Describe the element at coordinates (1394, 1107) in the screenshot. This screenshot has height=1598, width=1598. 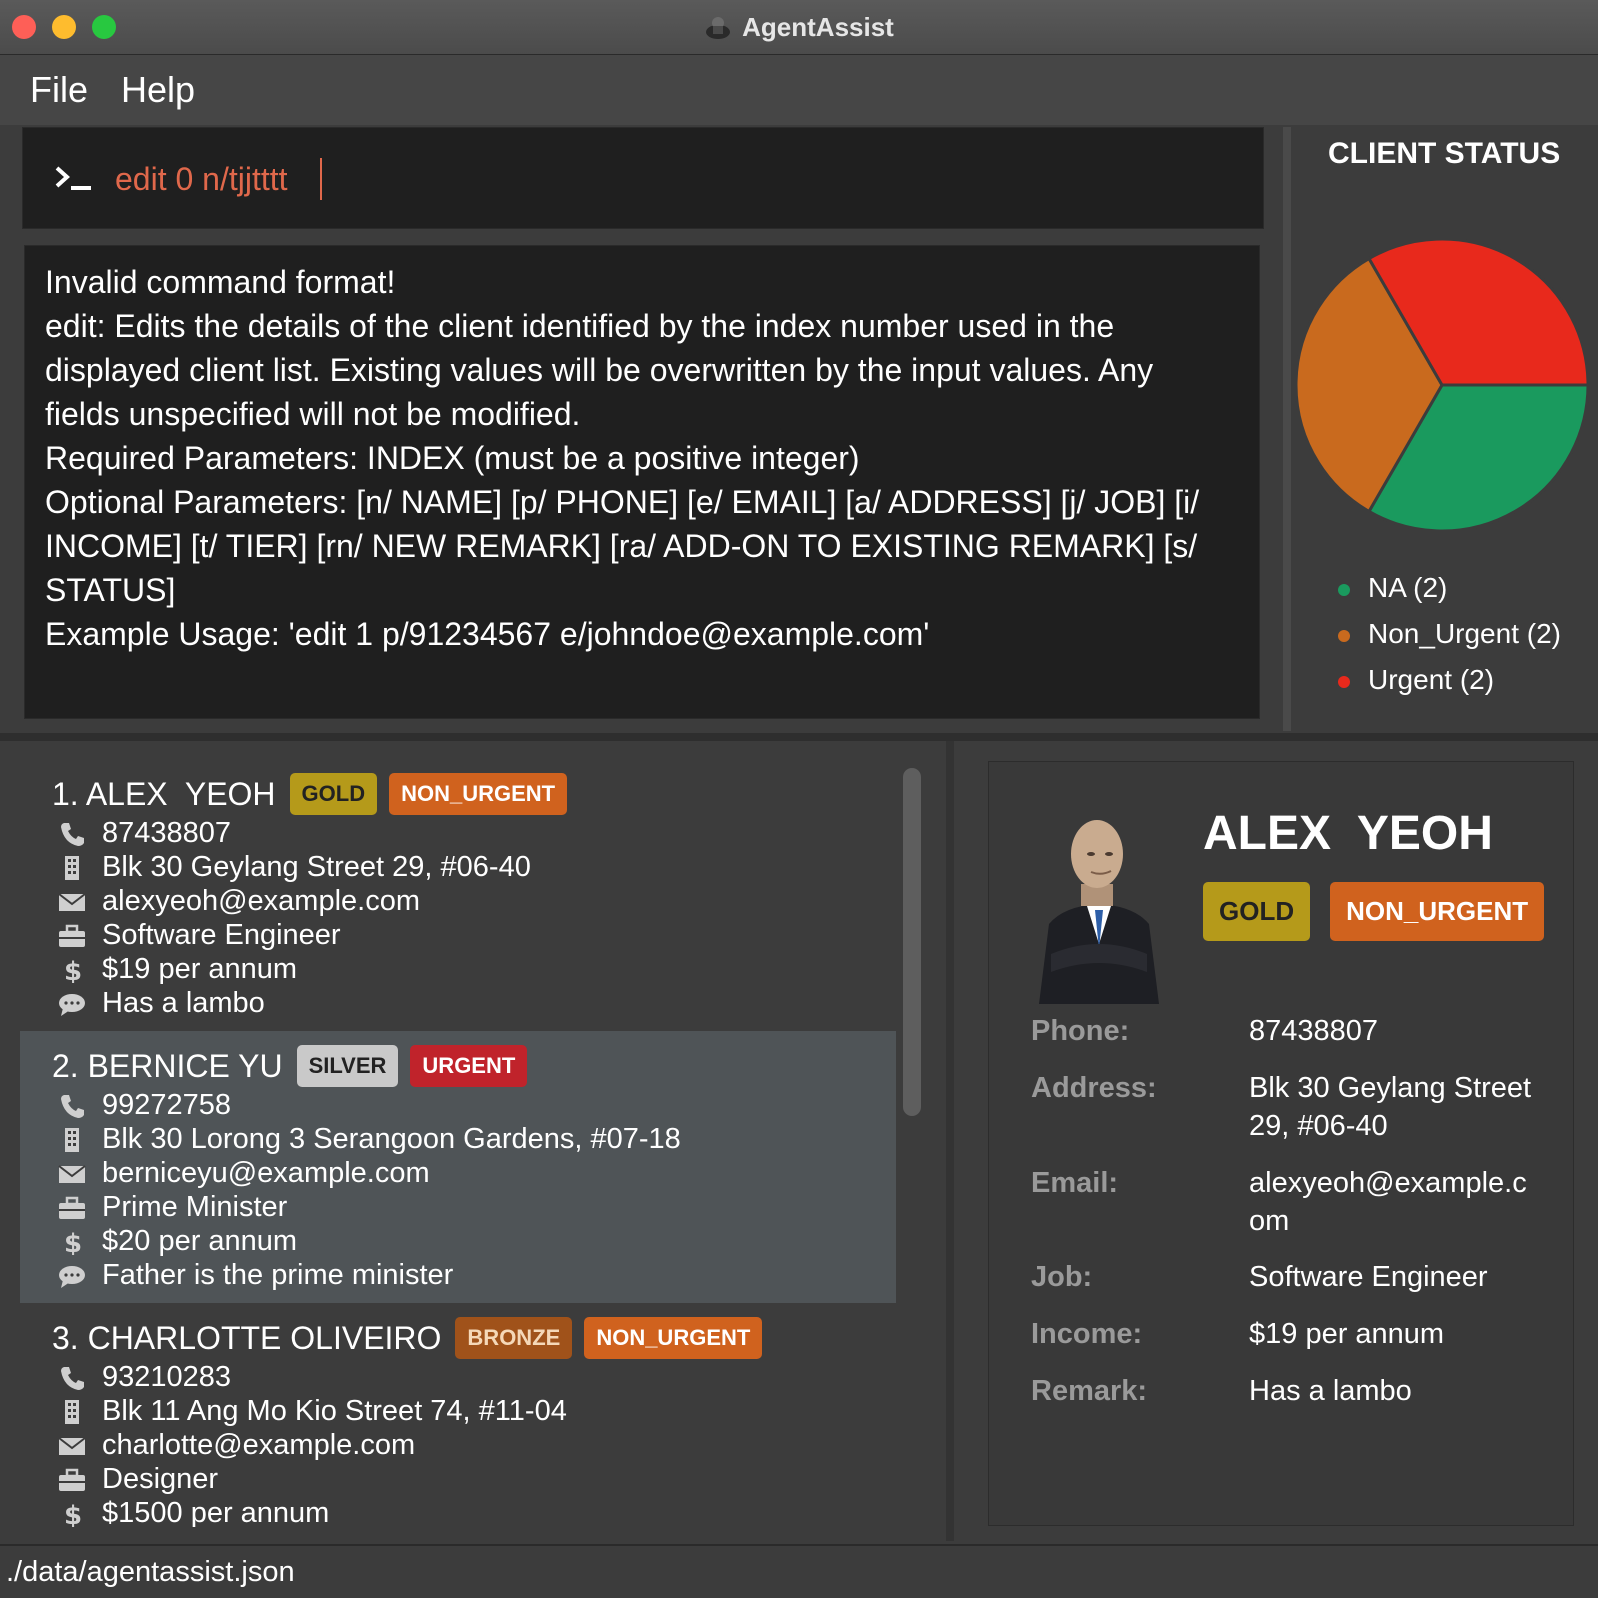
I see `detail-address-value: Blk 30 Geylang Street 29, #06-40` at that location.